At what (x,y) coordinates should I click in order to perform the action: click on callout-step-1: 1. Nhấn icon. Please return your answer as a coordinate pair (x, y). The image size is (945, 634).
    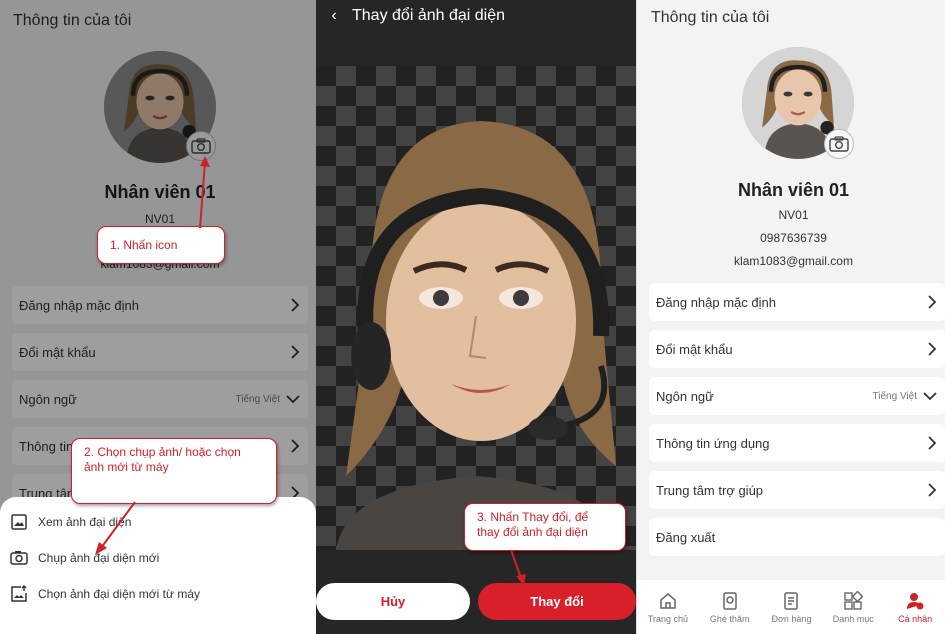
    Looking at the image, I should click on (161, 245).